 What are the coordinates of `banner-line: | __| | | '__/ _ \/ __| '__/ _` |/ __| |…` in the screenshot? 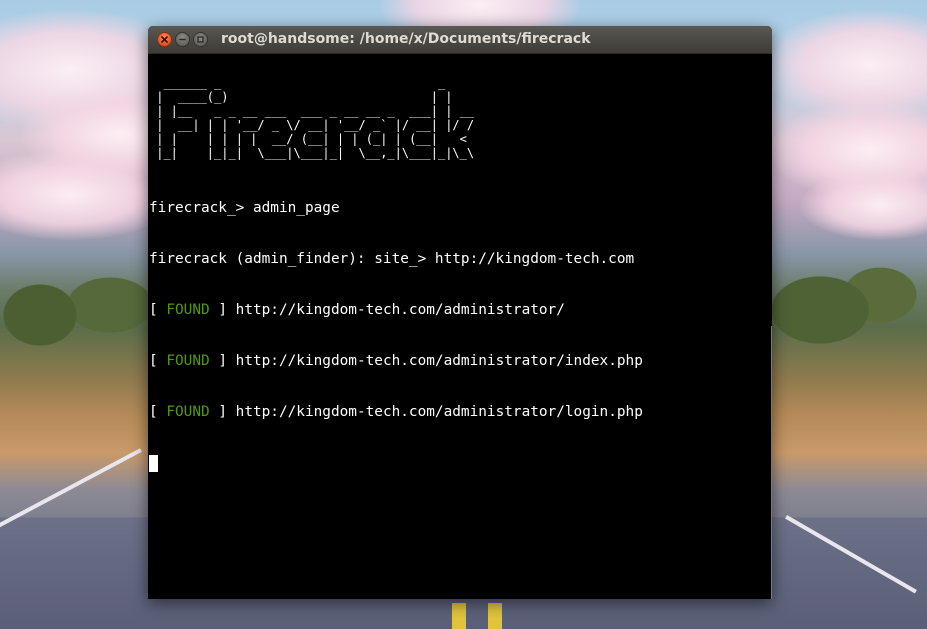 It's located at (312, 125).